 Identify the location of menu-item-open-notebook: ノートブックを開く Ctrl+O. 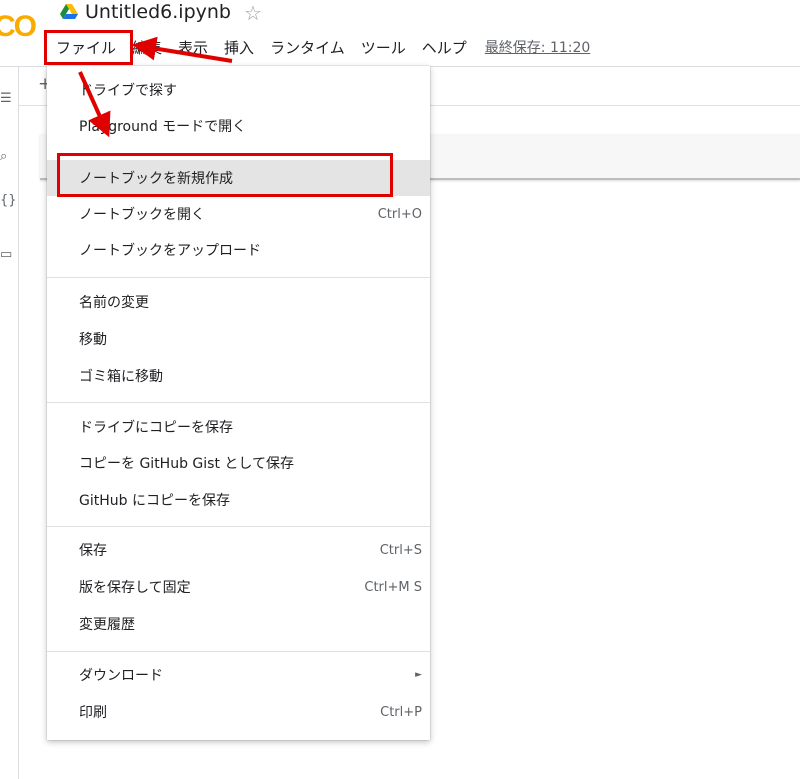
(238, 214).